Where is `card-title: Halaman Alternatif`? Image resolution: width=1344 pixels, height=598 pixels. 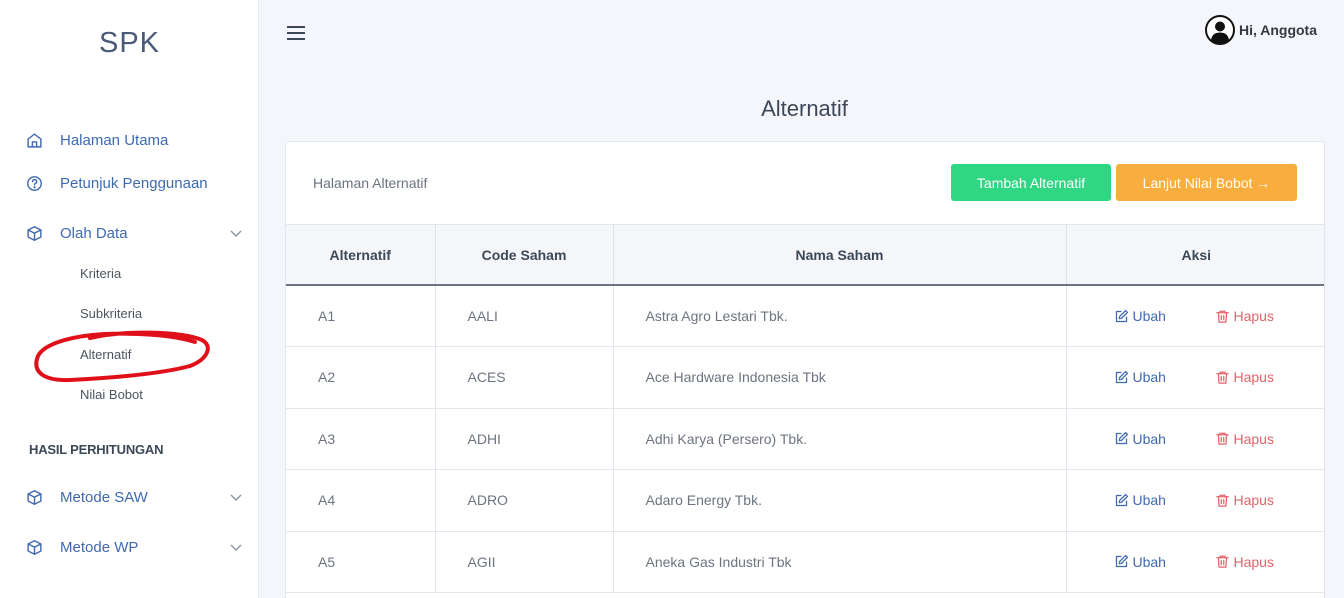 card-title: Halaman Alternatif is located at coordinates (370, 183).